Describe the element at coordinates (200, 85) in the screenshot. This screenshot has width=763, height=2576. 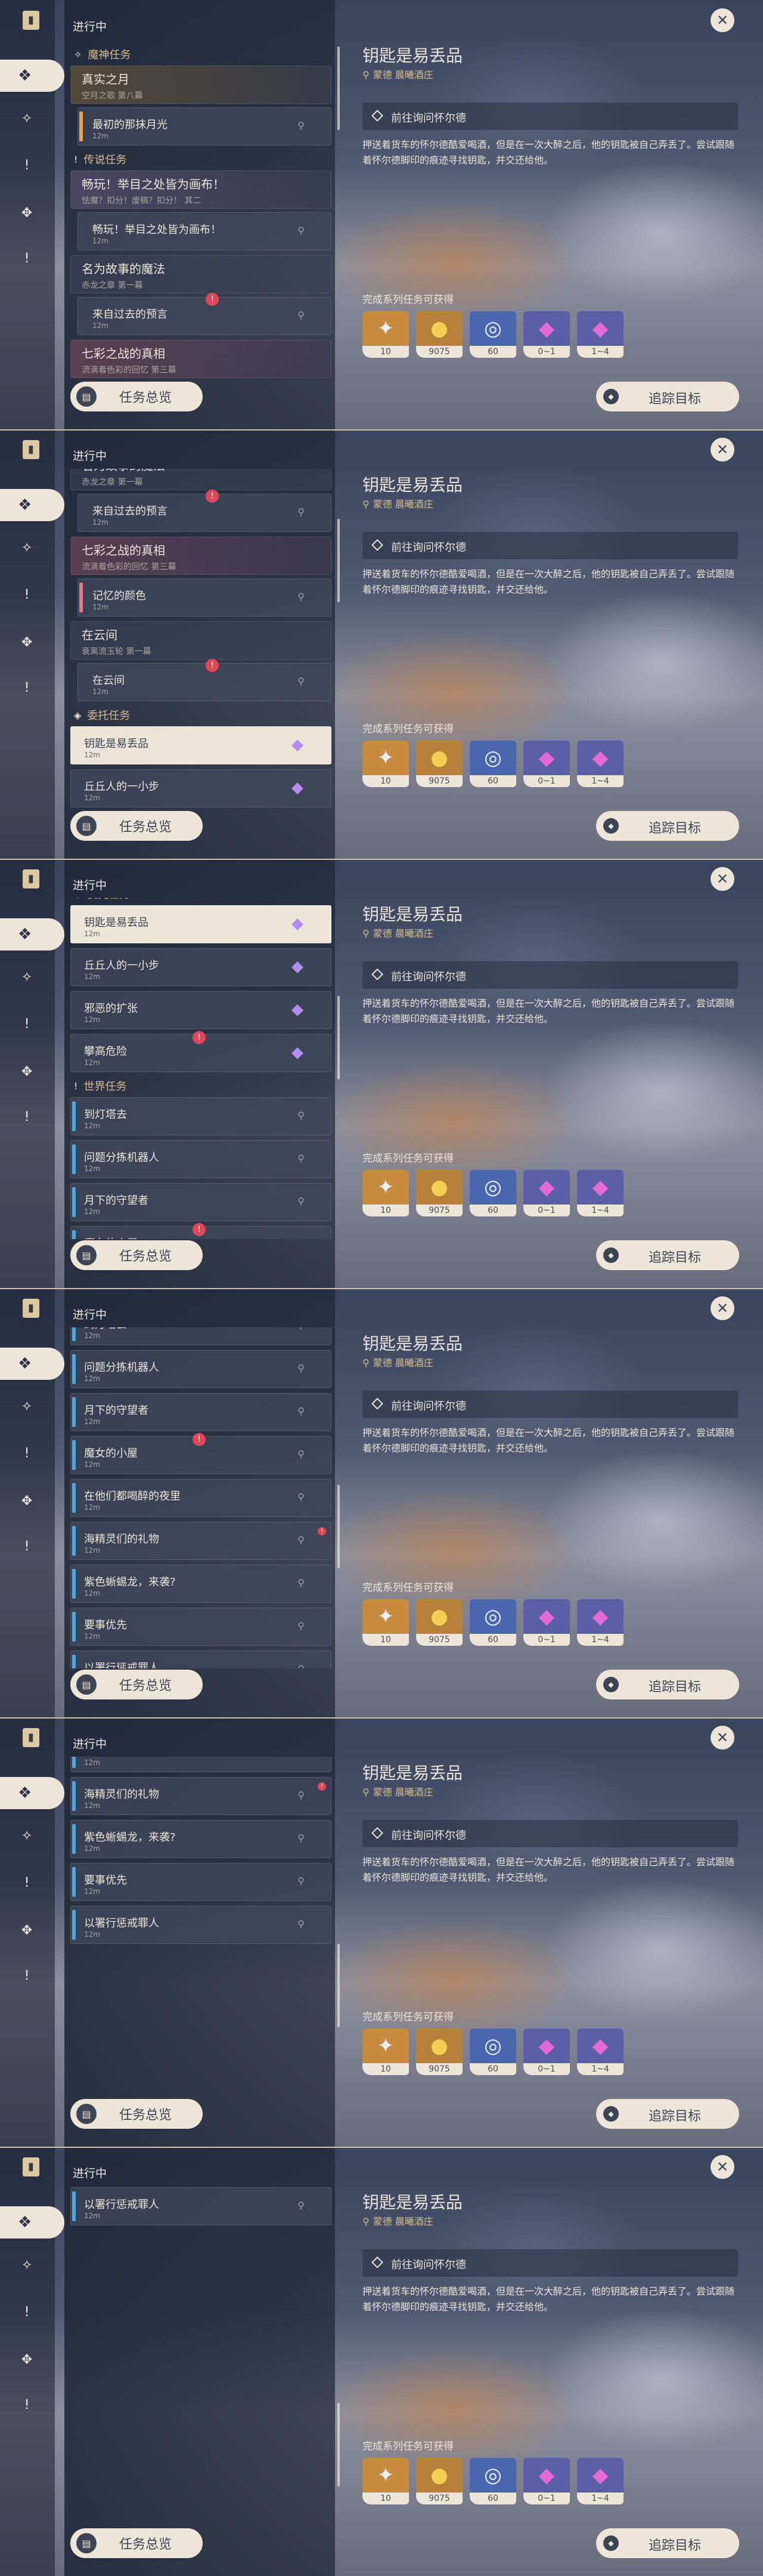
I see `quest-title-archon: 真实之月 空月之歌 第八幕` at that location.